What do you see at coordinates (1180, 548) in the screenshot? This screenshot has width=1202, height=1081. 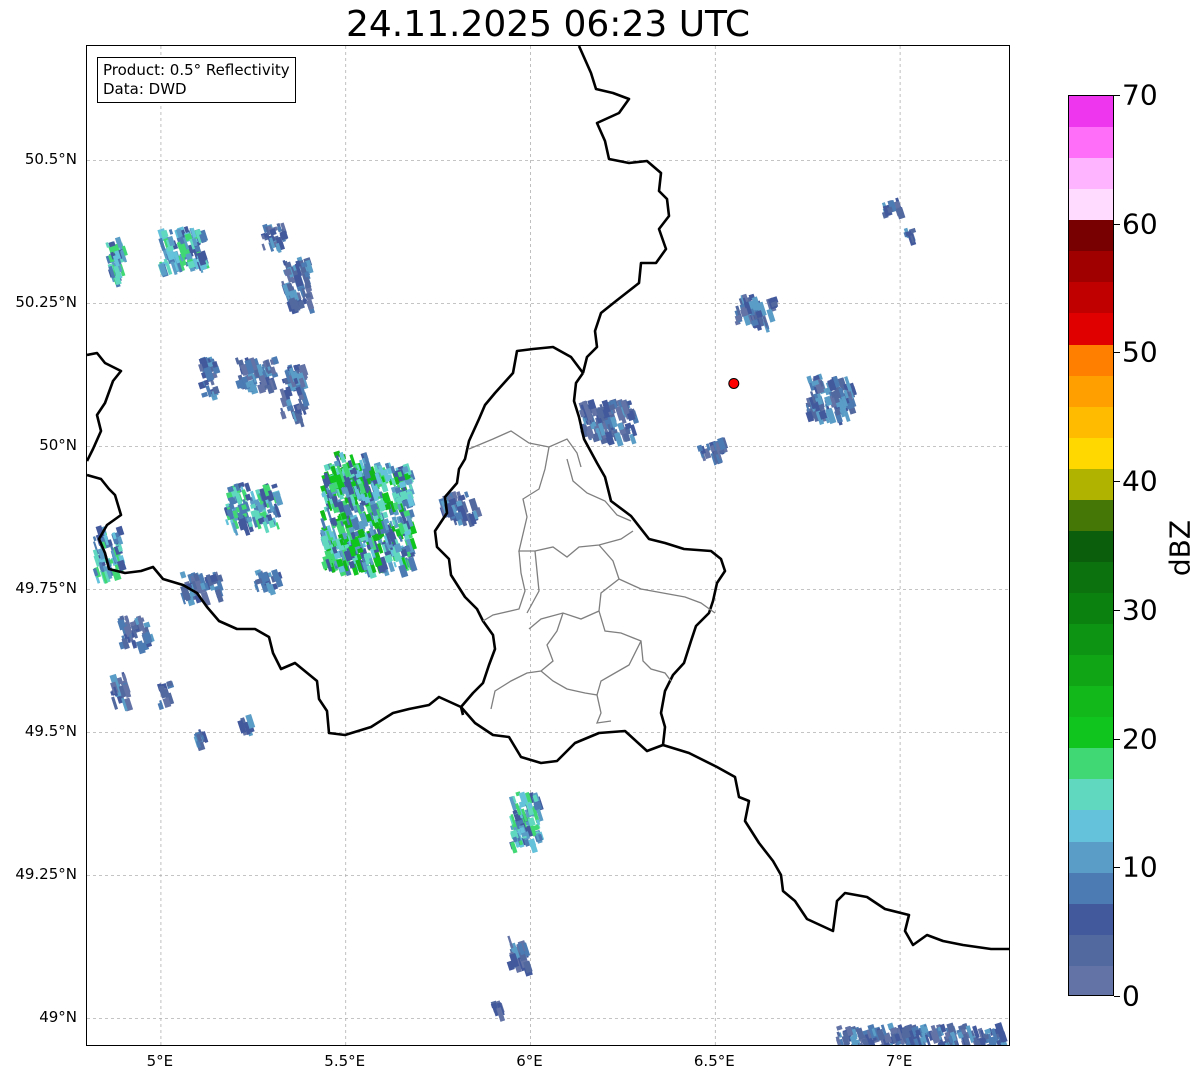 I see `colorbar-label: dBZ` at bounding box center [1180, 548].